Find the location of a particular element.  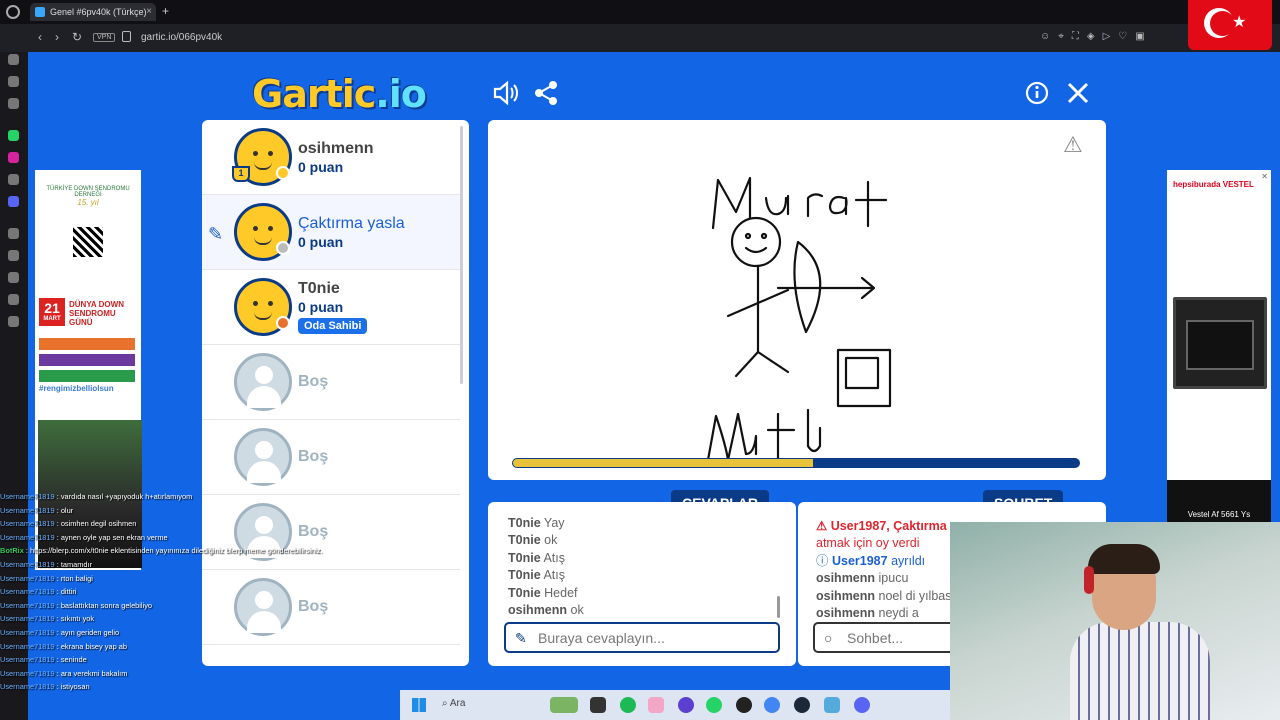

player-row: T0nie 0 puan Oda Sahibi is located at coordinates (331, 307).